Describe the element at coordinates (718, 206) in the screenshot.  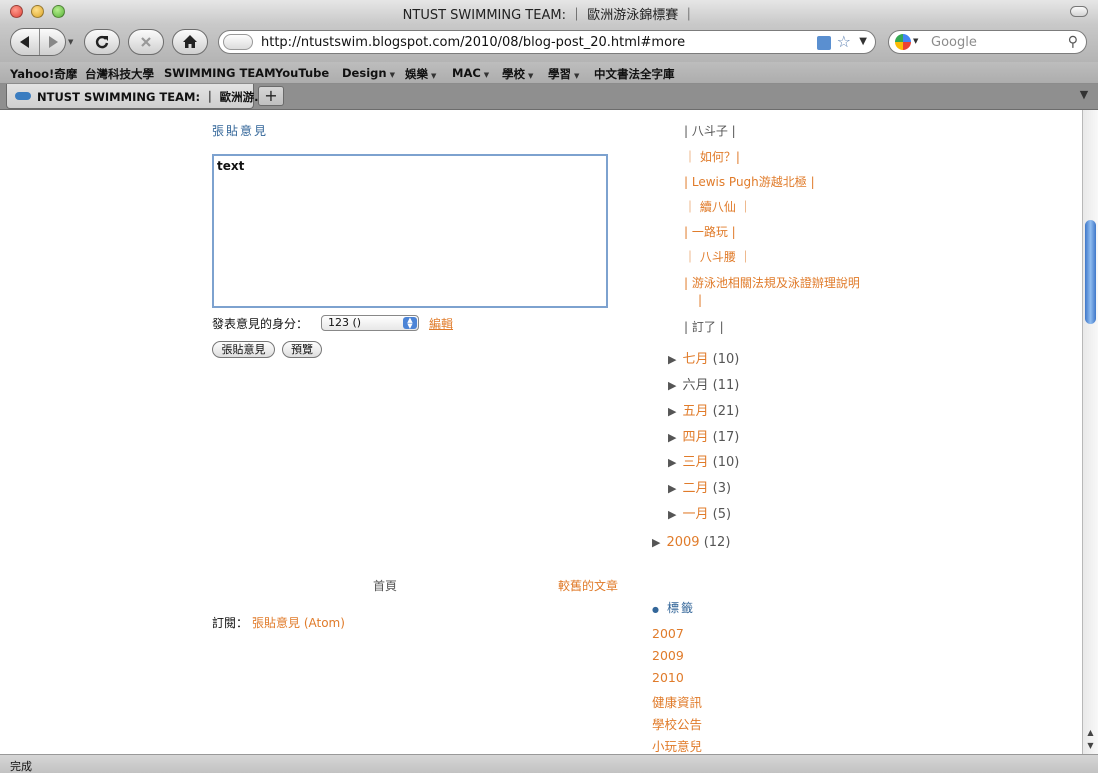
I see `archive-post-link: ｜ 續八仙 ｜` at that location.